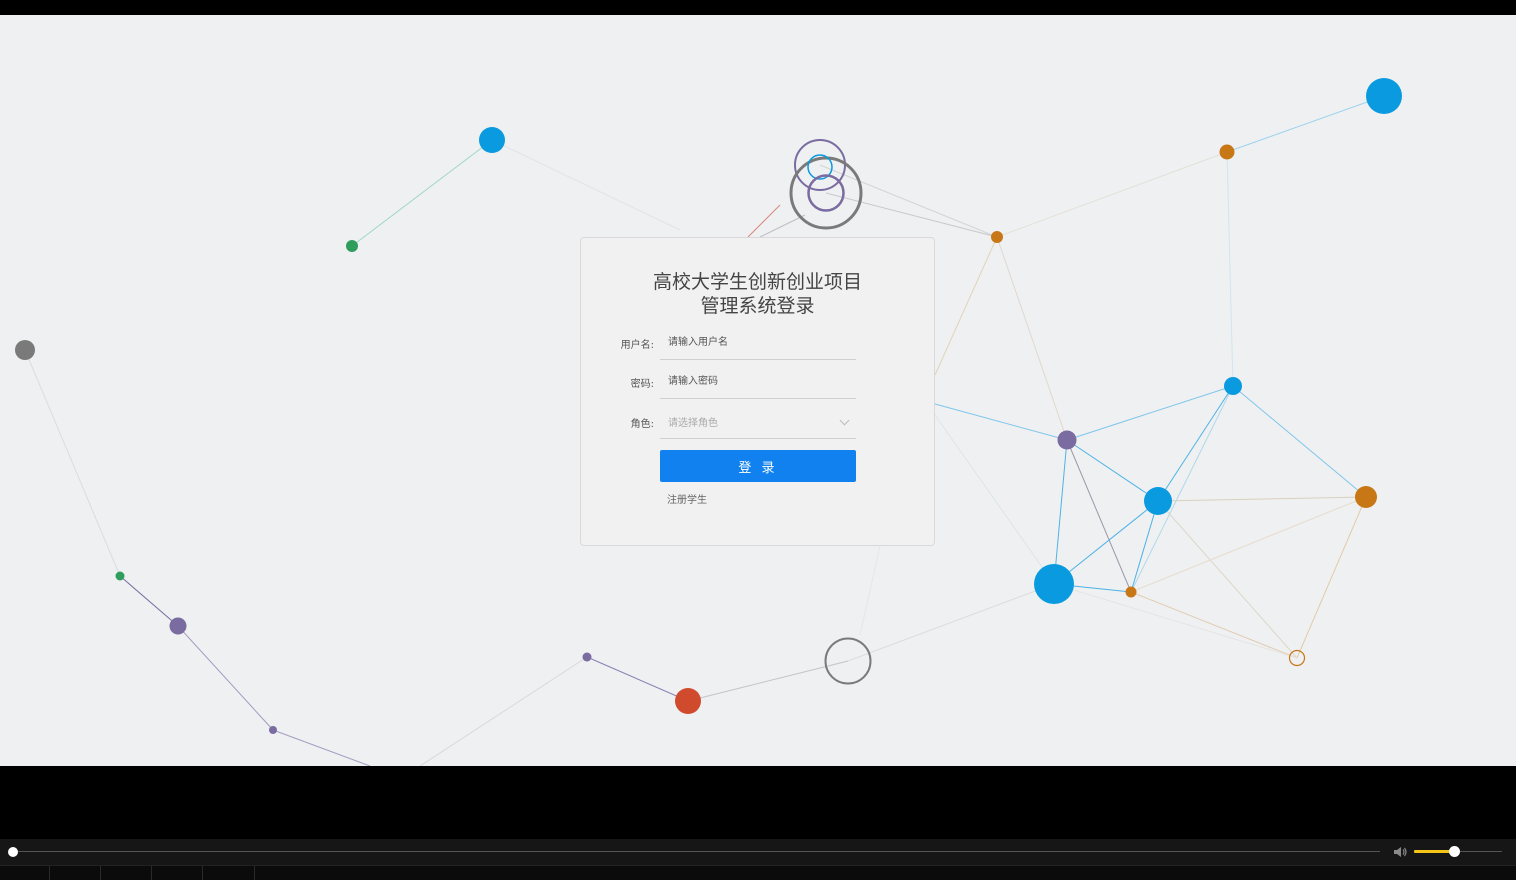 This screenshot has width=1516, height=880. Describe the element at coordinates (642, 384) in the screenshot. I see `password-label: 密码:` at that location.